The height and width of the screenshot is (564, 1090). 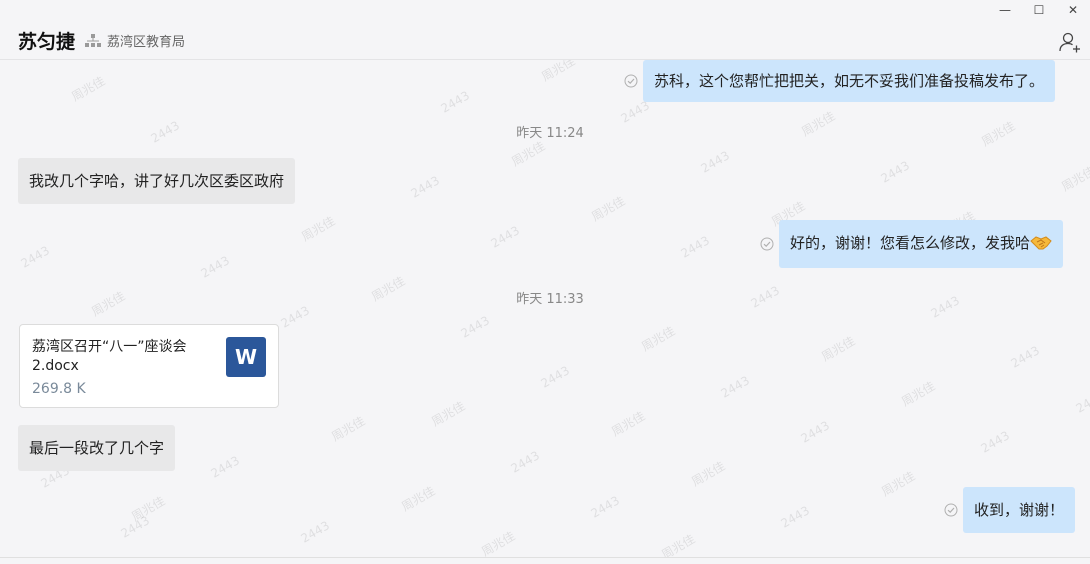 I want to click on message-bubble-outgoing: 收到，谢谢！, so click(x=1019, y=510).